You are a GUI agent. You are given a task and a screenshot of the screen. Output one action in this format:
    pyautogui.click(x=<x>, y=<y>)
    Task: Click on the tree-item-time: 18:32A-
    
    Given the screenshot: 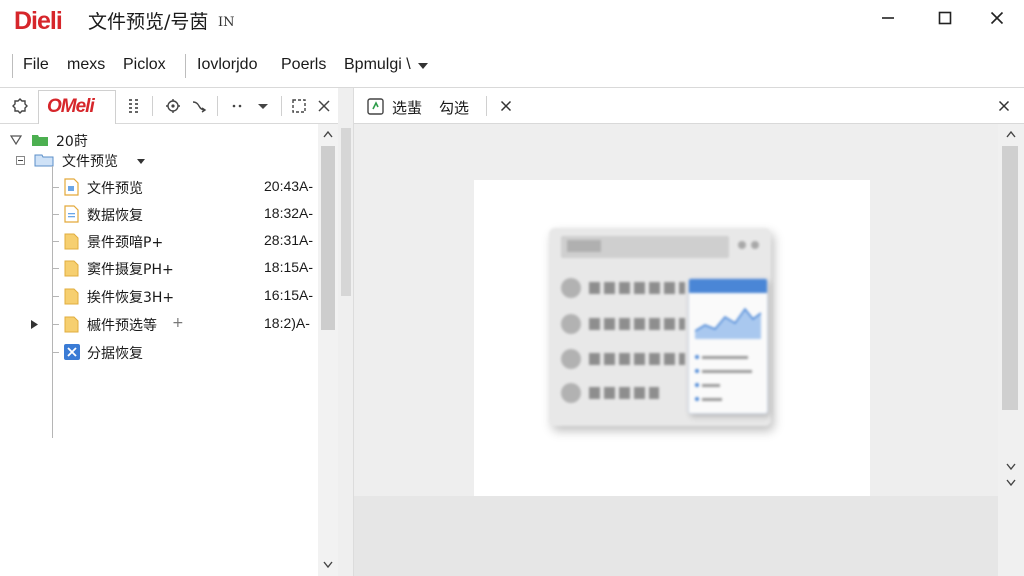 What is the action you would take?
    pyautogui.click(x=289, y=213)
    